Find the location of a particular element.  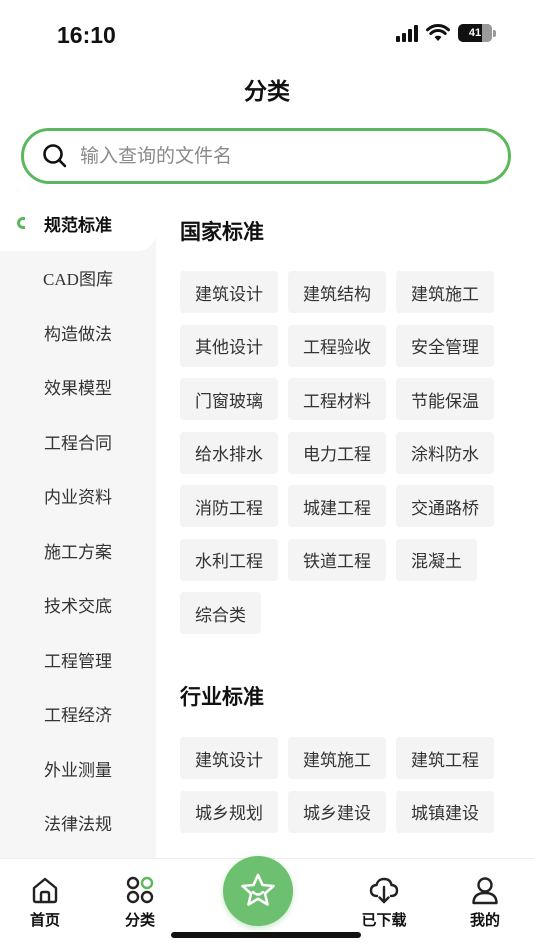

tab-category-label: 分类 is located at coordinates (139, 920).